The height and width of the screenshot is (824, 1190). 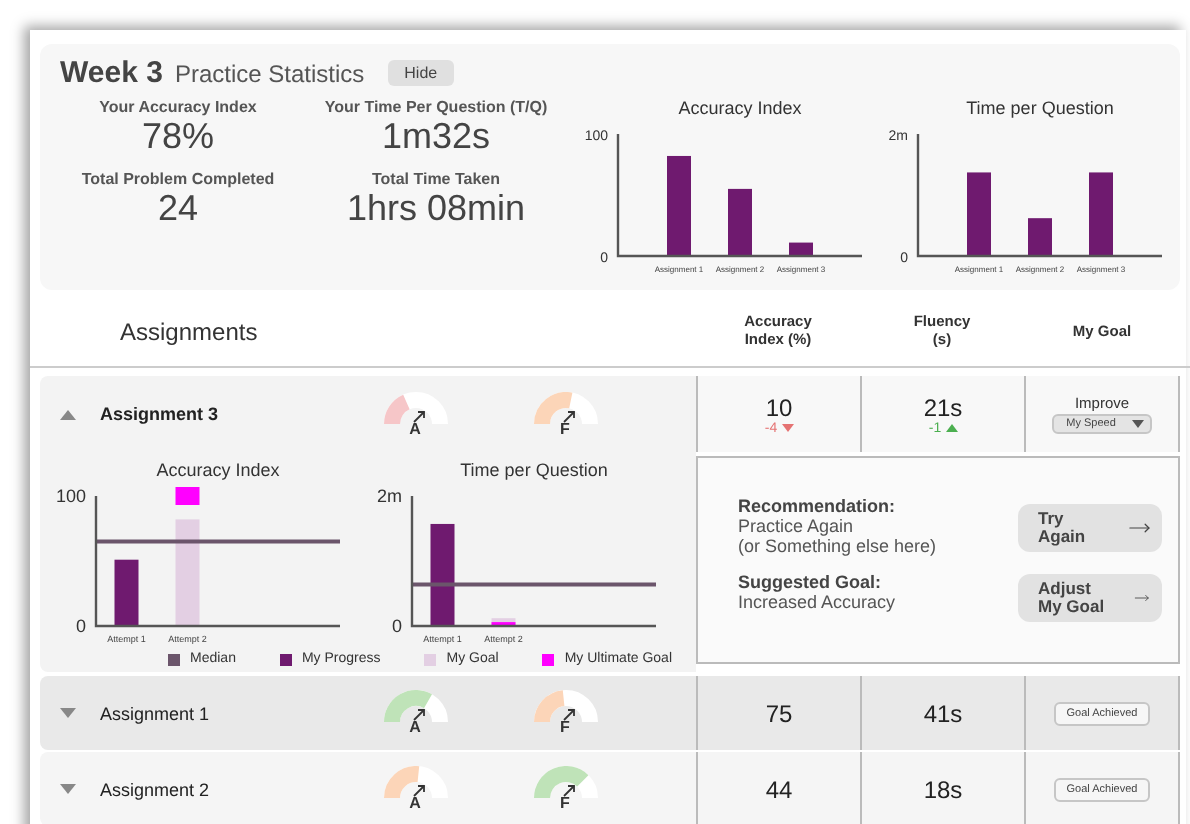 I want to click on action-button: Try Again, so click(x=1090, y=528).